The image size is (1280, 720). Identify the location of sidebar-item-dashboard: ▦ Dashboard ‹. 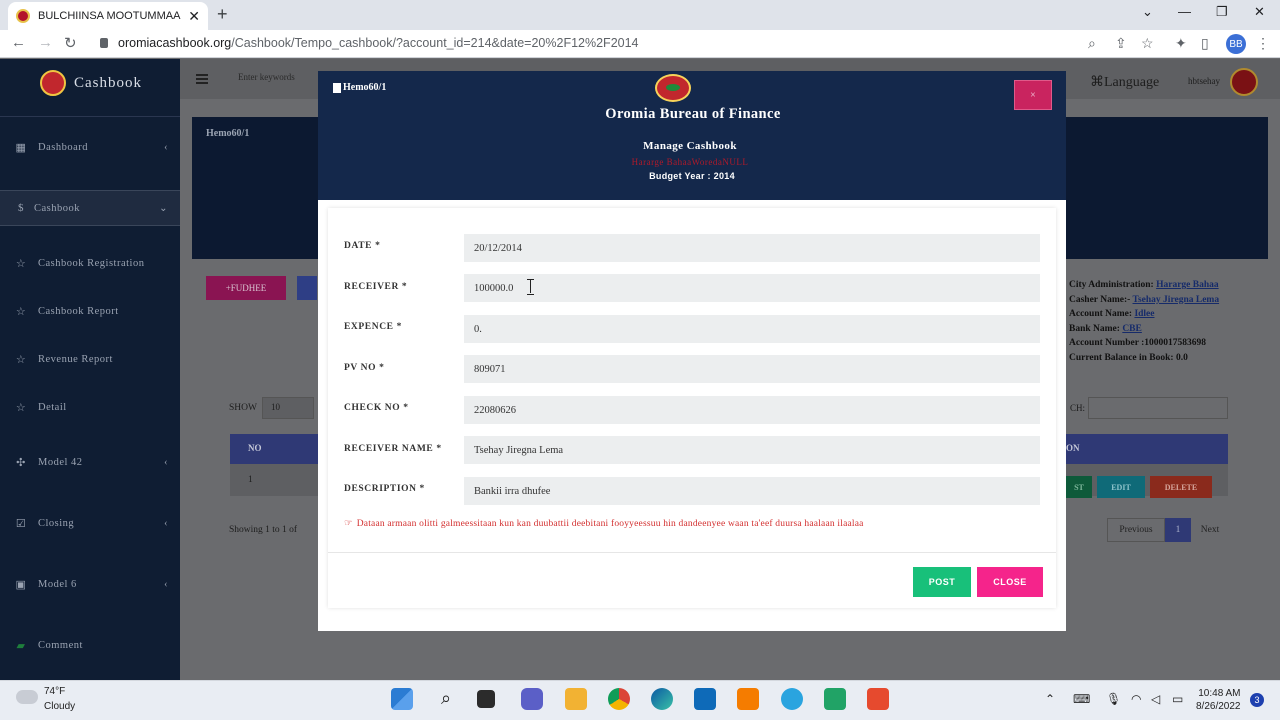
(90, 147).